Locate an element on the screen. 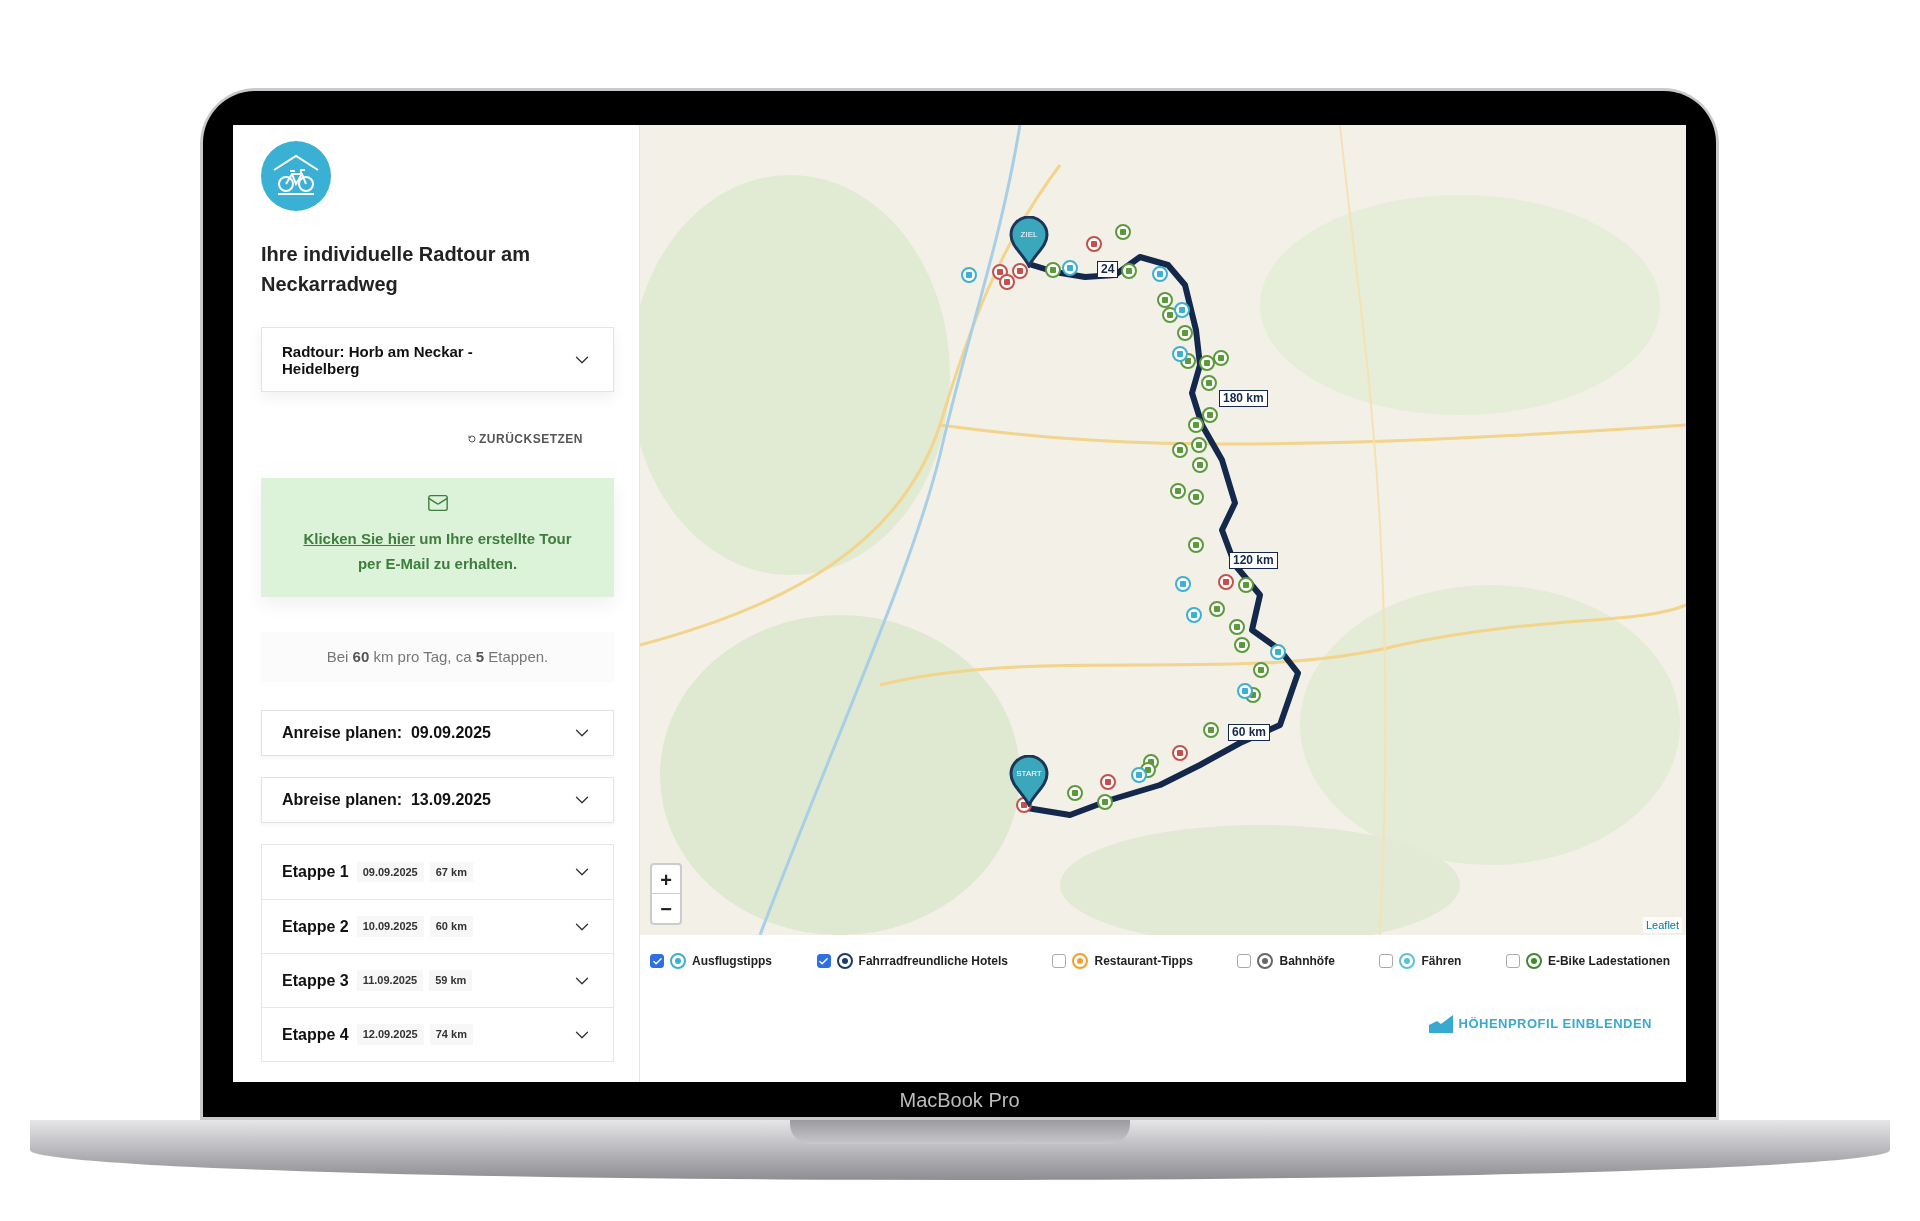 Image resolution: width=1920 pixels, height=1221 pixels. reset-button: ZURÜCKSETZEN is located at coordinates (525, 439).